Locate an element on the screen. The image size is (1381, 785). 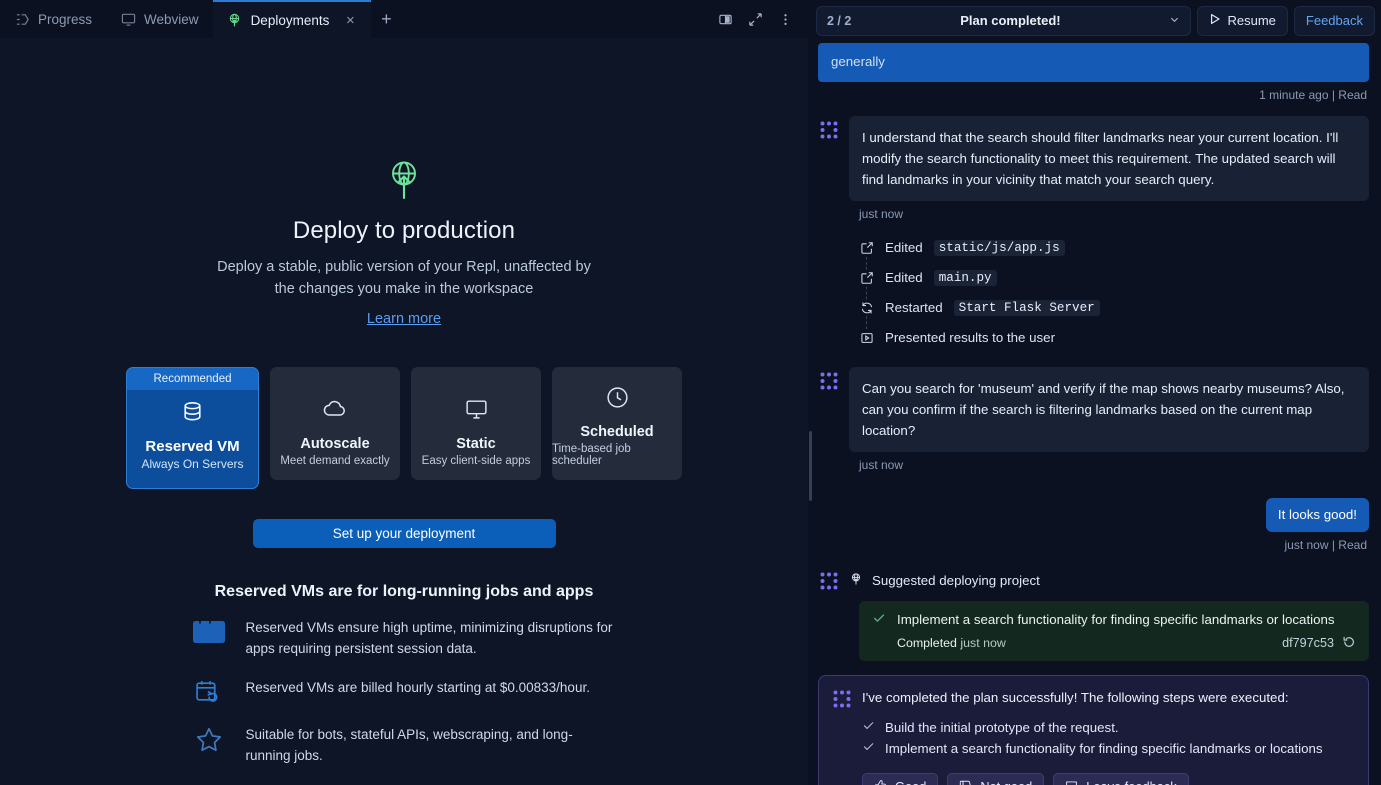
action-item: Presented results to the user is located at coordinates (1114, 338).